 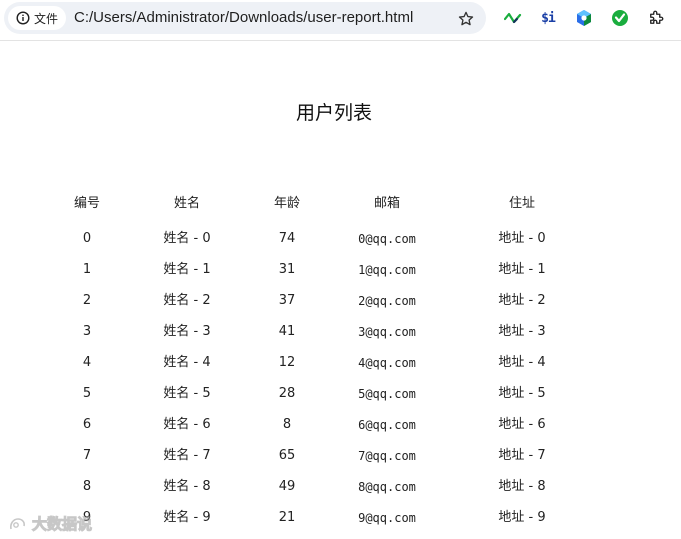 I want to click on watermark-text: 大数据说, so click(x=62, y=524).